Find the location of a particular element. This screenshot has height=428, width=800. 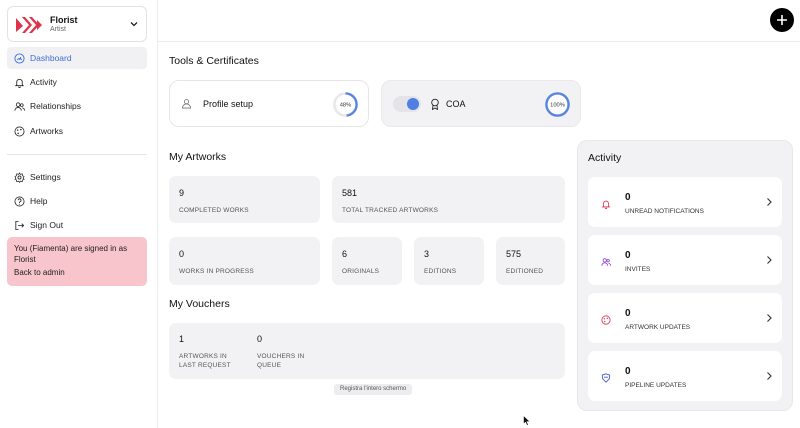

brand-logo is located at coordinates (29, 25).